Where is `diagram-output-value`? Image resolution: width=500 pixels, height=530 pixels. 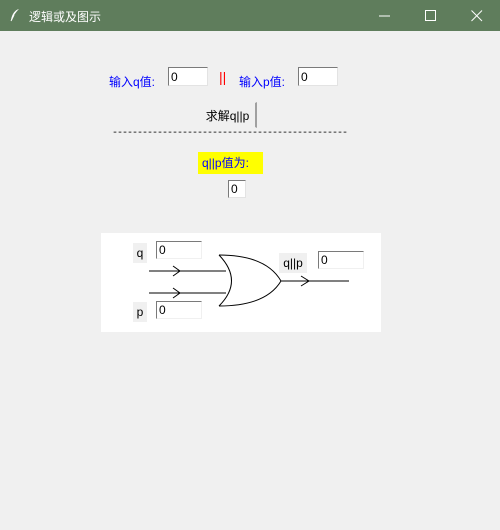
diagram-output-value is located at coordinates (341, 260).